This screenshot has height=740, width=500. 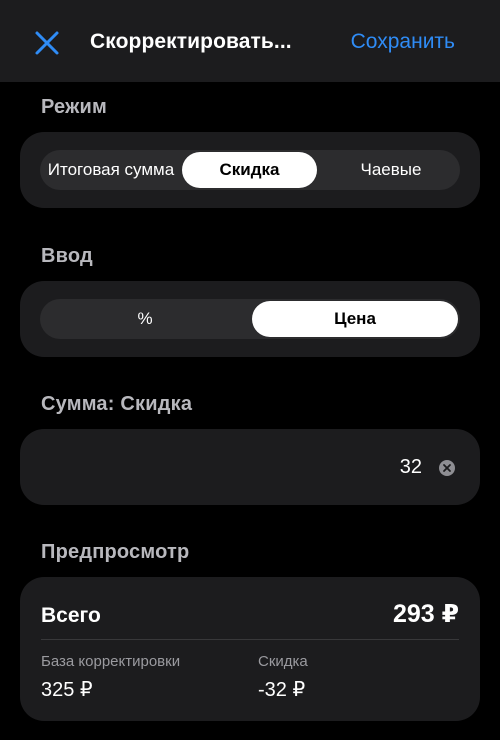 What do you see at coordinates (115, 552) in the screenshot?
I see `preview-section-label: Предпросмотр` at bounding box center [115, 552].